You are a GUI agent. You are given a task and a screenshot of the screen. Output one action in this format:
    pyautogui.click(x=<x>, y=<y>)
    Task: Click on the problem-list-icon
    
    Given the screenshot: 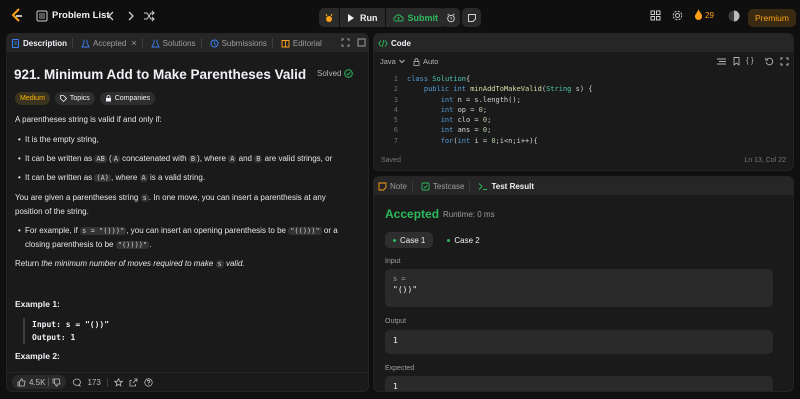 What is the action you would take?
    pyautogui.click(x=42, y=16)
    